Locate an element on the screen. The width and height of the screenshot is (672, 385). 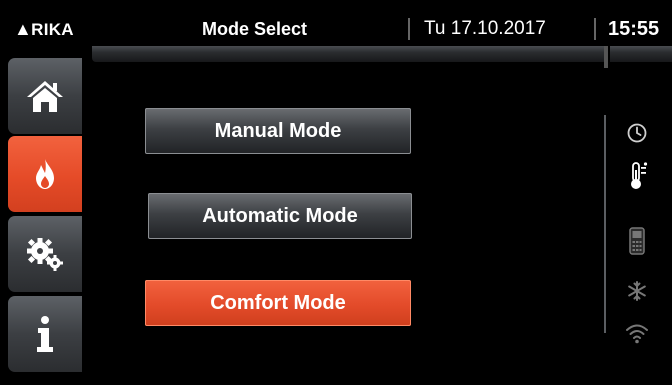
date-display: Tu 17.10.2017 is located at coordinates (485, 28).